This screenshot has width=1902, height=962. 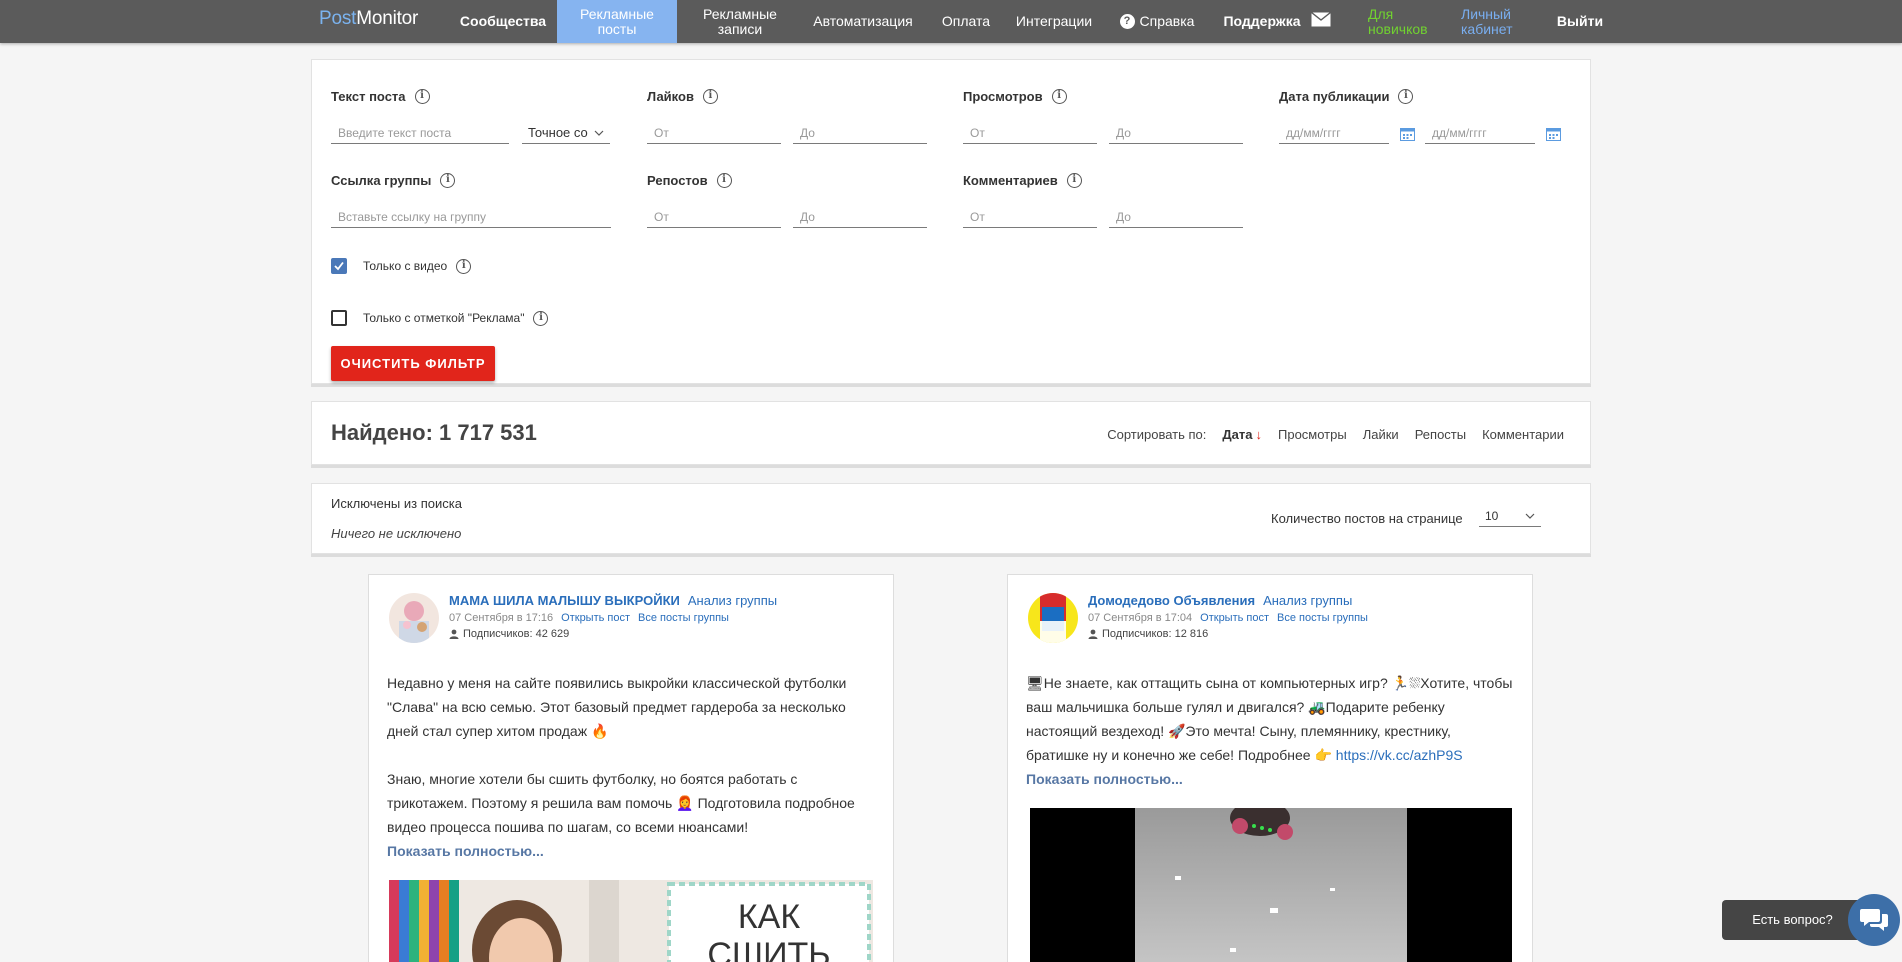 What do you see at coordinates (396, 503) in the screenshot?
I see `excluded-title: Исключены из поиска` at bounding box center [396, 503].